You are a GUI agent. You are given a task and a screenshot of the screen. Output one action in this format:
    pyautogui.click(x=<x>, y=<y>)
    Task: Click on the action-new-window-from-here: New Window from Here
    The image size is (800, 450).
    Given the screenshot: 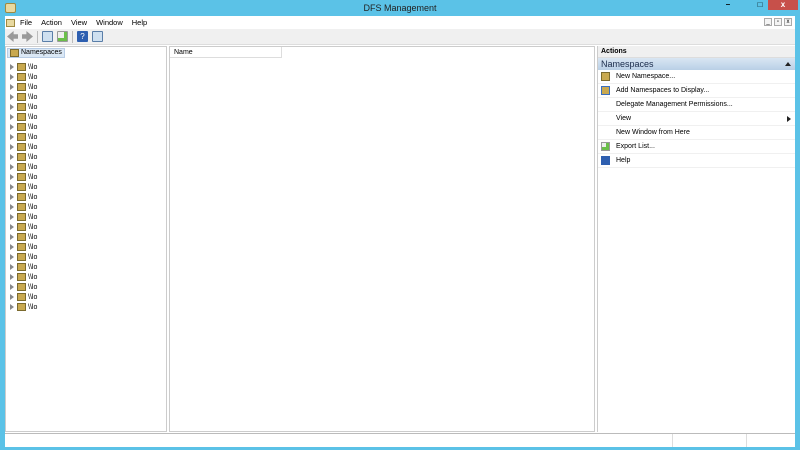 What is the action you would take?
    pyautogui.click(x=696, y=133)
    